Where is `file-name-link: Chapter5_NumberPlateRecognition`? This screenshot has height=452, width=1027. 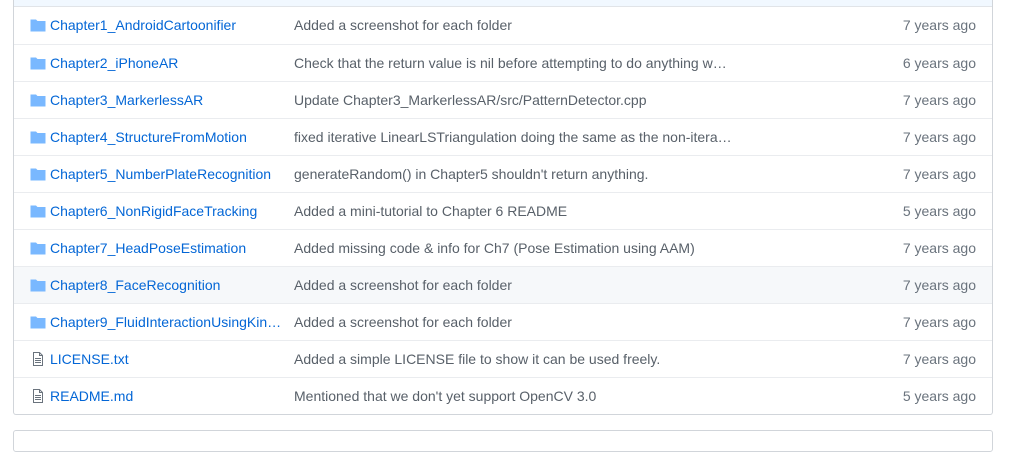
file-name-link: Chapter5_NumberPlateRecognition is located at coordinates (168, 174).